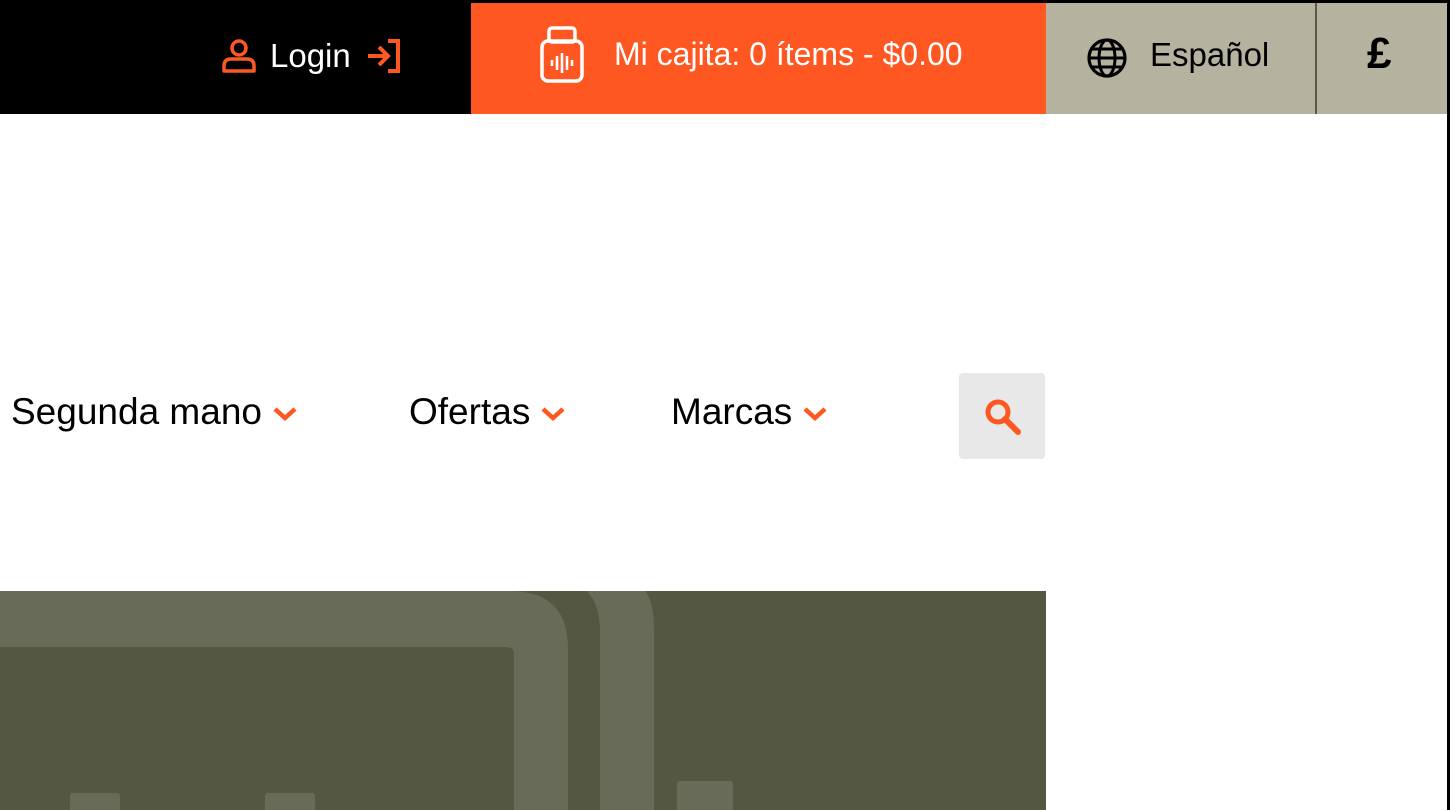 The height and width of the screenshot is (810, 1450). I want to click on main-nav: Segunda mano Ofertas Marcas, so click(523, 416).